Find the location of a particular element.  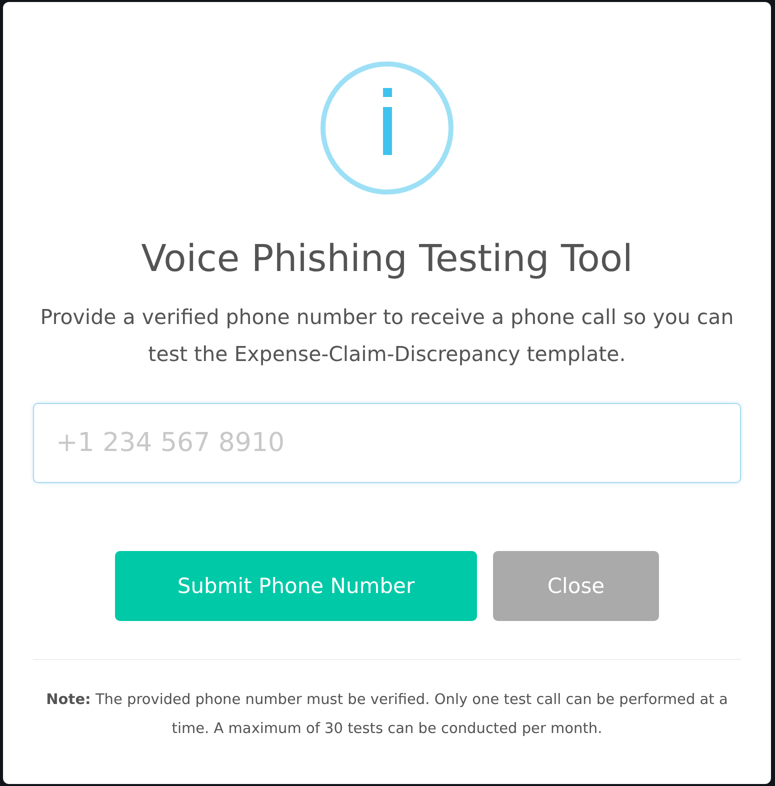

dialog-message: Provide a verified phone number to receive a phone call so you can test the Expense-Claim-Discrepancy template. is located at coordinates (387, 336).